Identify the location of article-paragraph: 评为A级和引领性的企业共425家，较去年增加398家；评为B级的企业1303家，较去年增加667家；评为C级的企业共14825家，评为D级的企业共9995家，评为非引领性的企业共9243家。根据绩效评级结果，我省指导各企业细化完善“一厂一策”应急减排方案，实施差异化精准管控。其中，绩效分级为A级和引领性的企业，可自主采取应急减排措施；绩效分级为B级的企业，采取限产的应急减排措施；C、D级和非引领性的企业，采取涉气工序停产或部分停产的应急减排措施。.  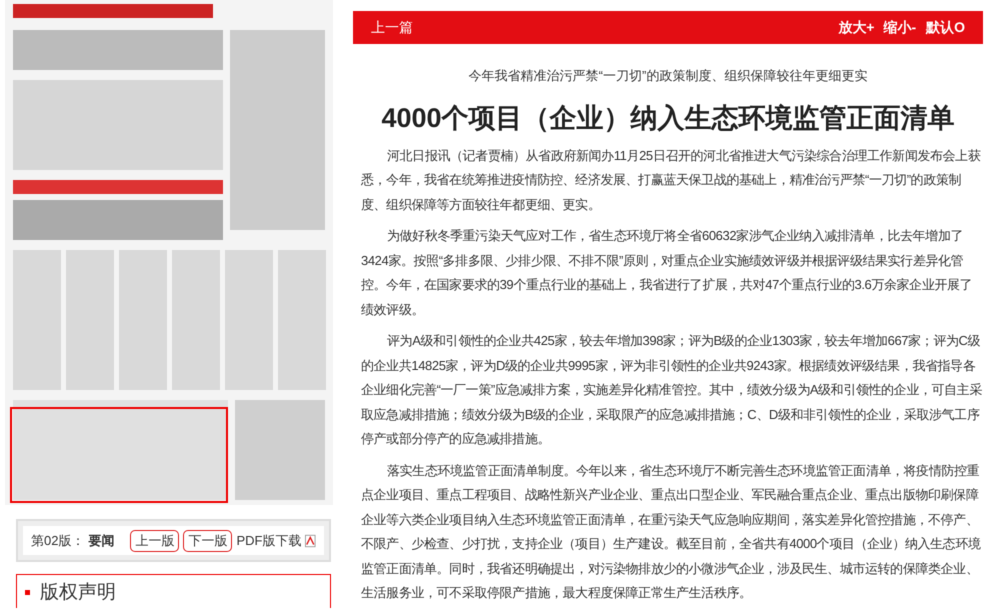
(672, 390).